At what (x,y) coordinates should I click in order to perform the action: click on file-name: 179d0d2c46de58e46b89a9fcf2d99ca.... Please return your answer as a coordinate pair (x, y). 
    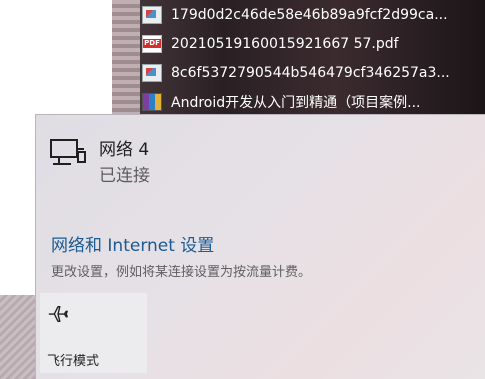
    Looking at the image, I should click on (309, 14).